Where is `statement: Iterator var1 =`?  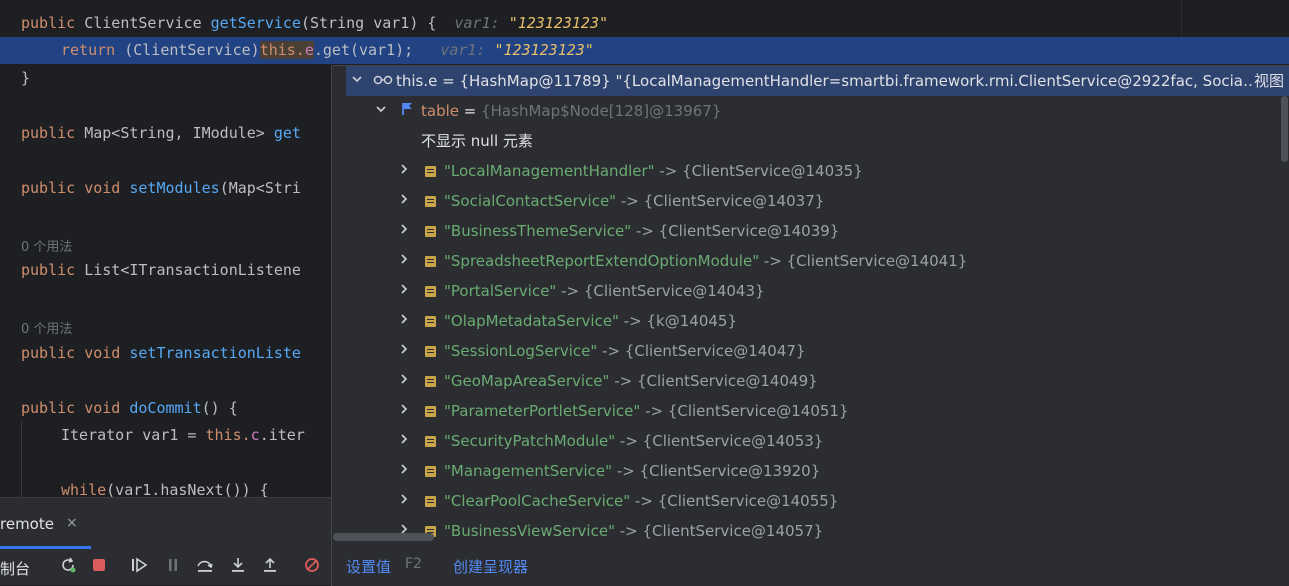
statement: Iterator var1 = is located at coordinates (133, 435).